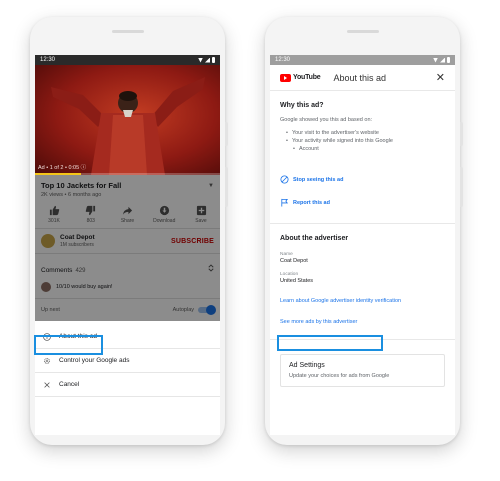 The image size is (500, 481). Describe the element at coordinates (80, 271) in the screenshot. I see `comments-count: 429` at that location.